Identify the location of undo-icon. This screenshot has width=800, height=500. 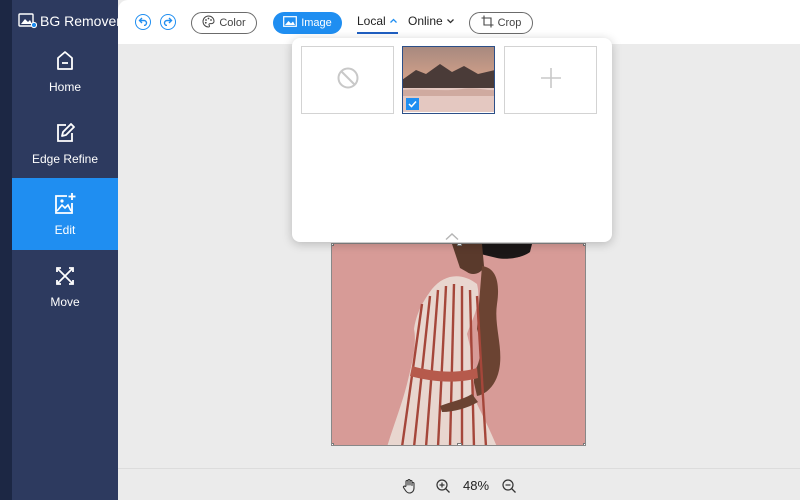
(143, 22).